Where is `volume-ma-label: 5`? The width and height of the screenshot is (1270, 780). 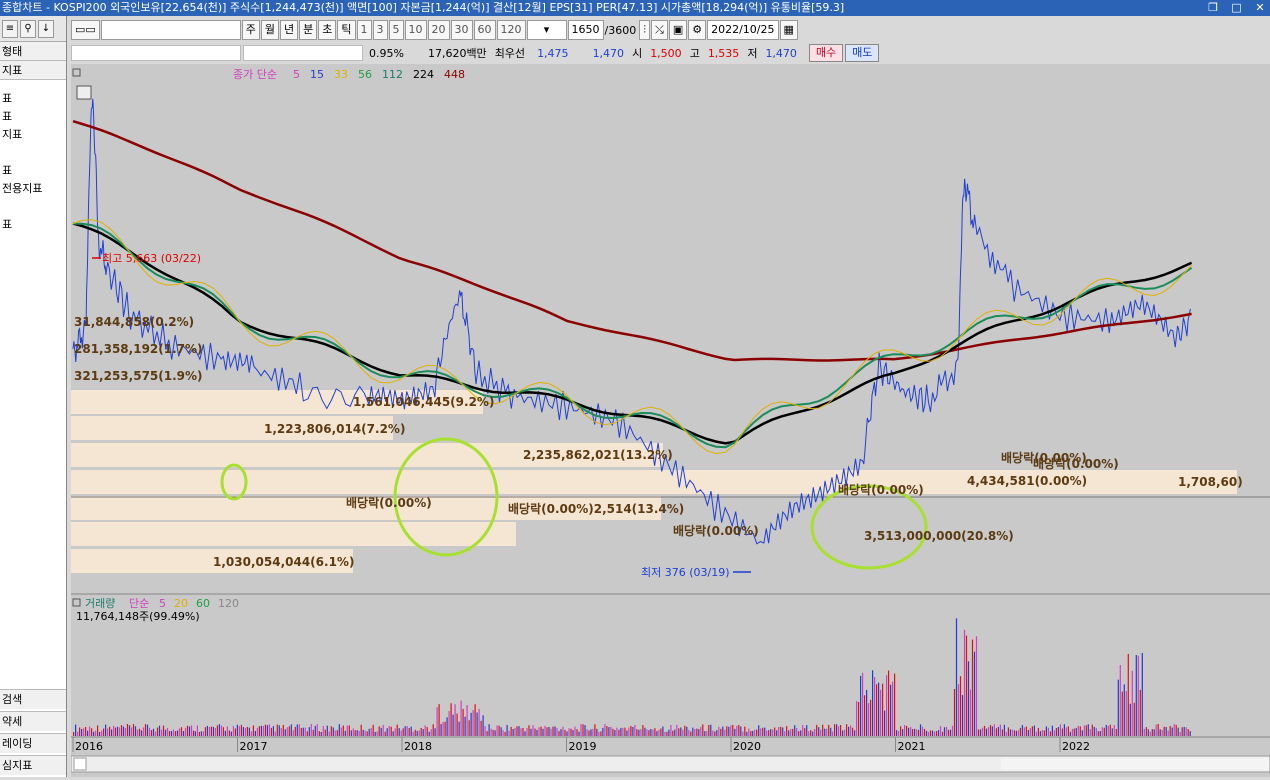 volume-ma-label: 5 is located at coordinates (162, 603).